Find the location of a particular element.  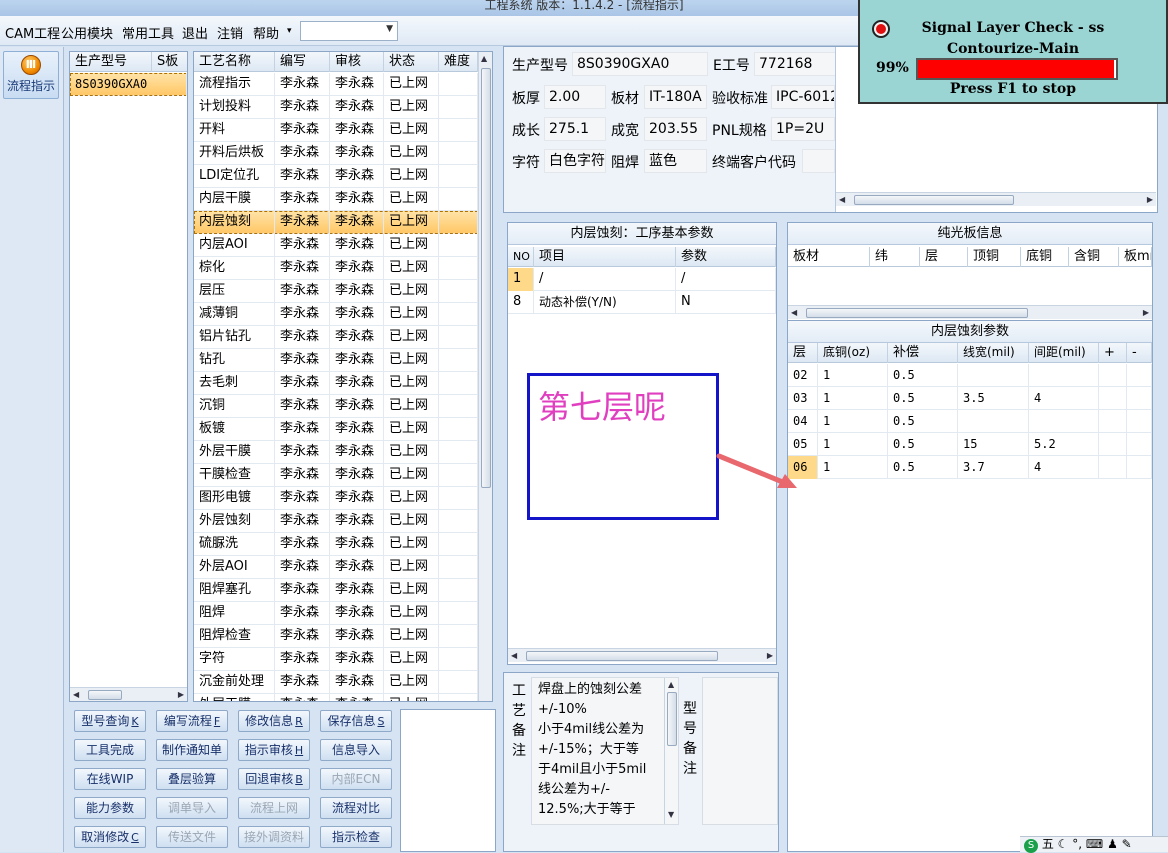

process-row: 去毛刺 李永森 李永森 已上网 is located at coordinates (336, 383).